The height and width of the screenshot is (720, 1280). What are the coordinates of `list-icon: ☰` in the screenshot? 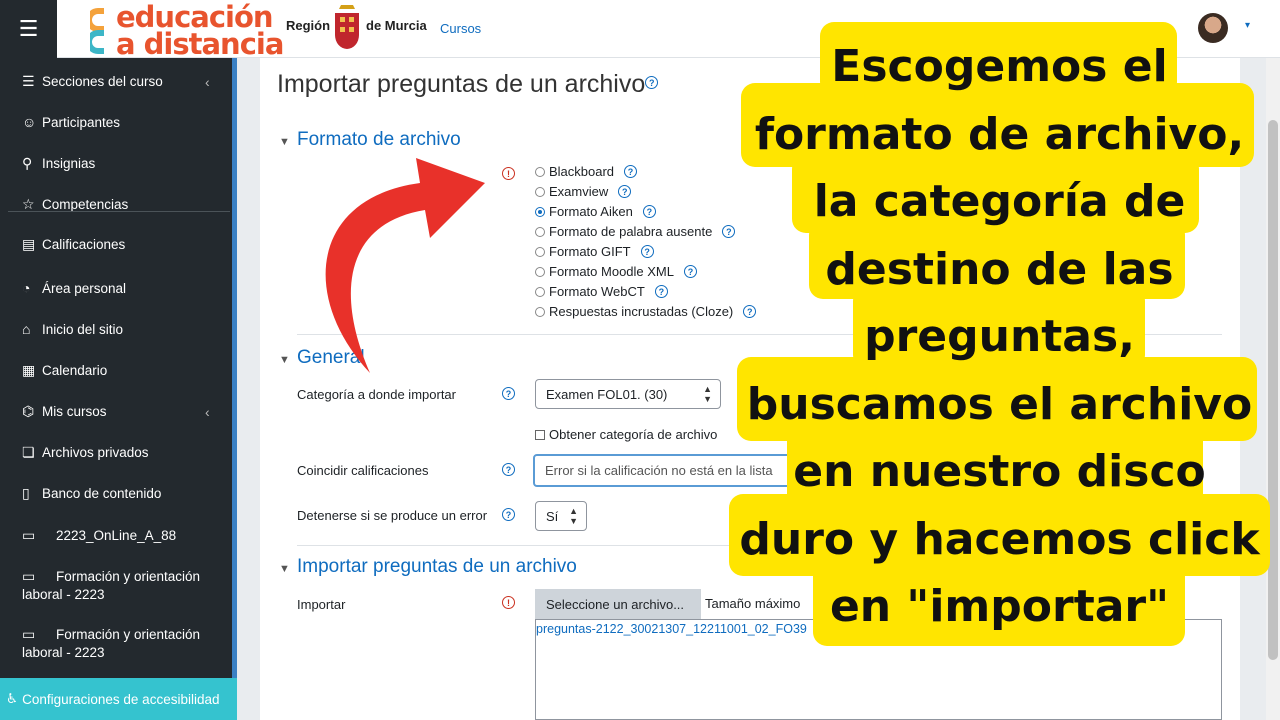 It's located at (28, 81).